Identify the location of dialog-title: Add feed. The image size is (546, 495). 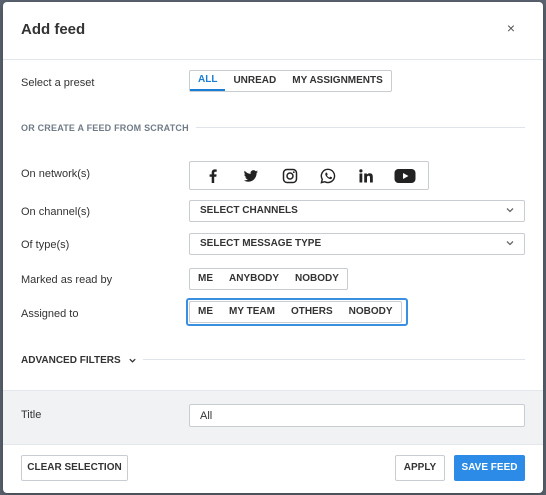
(53, 29).